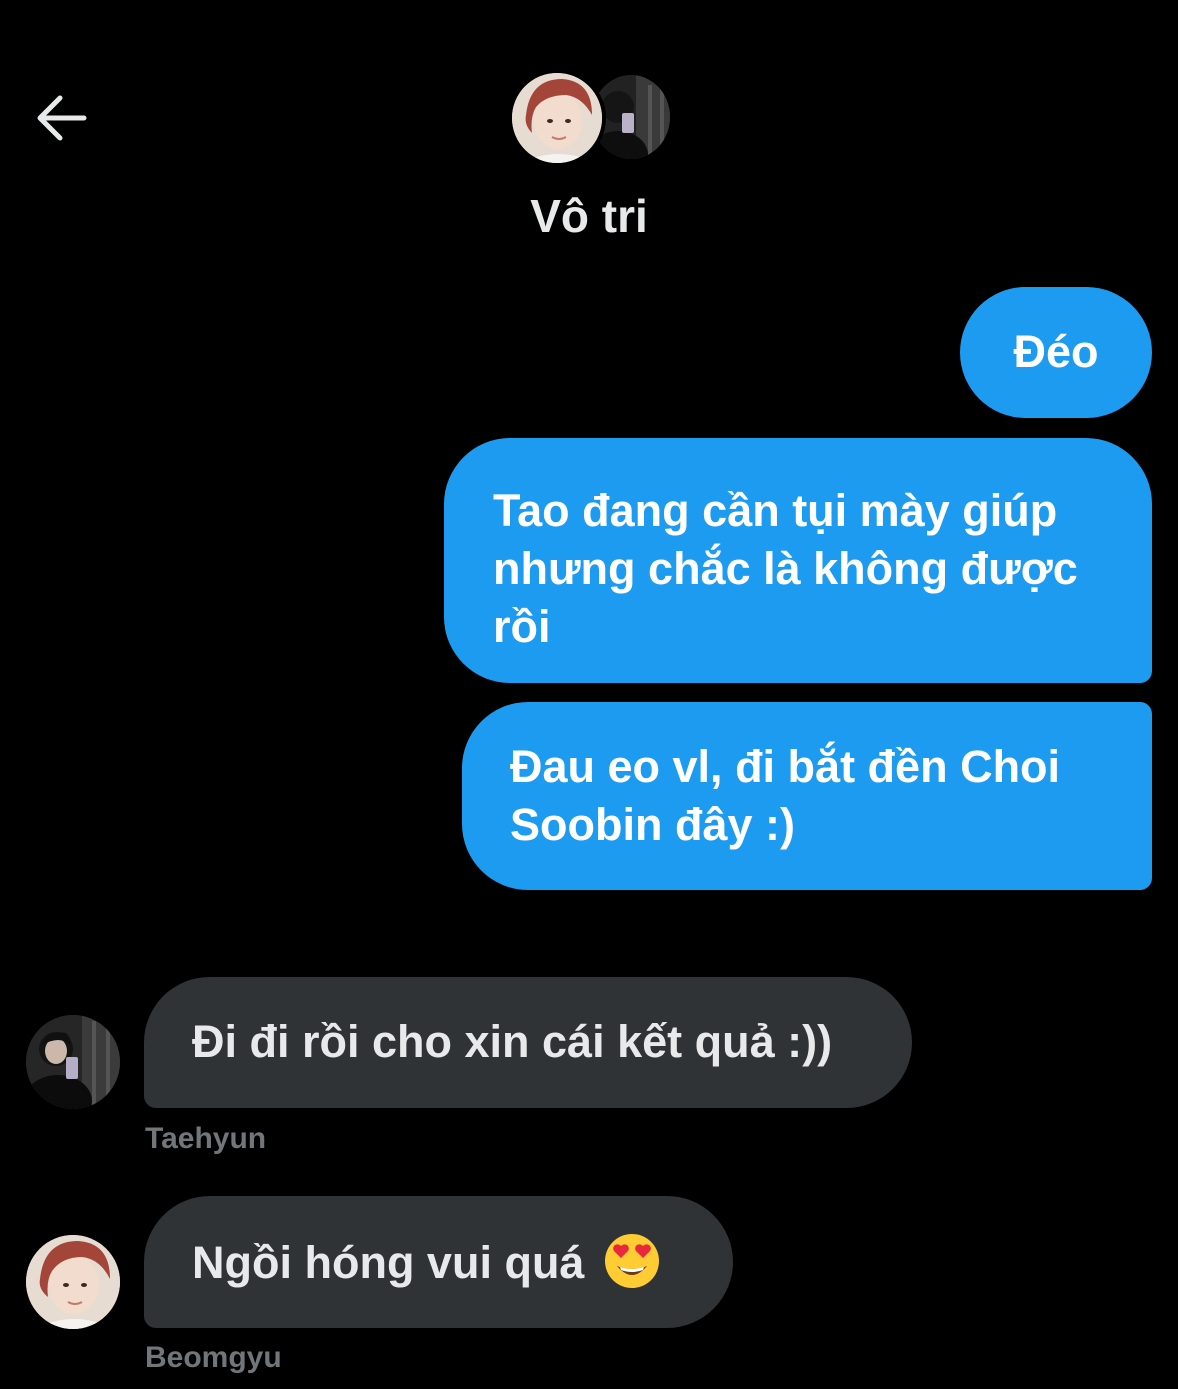  What do you see at coordinates (807, 796) in the screenshot?
I see `message-bubble-outgoing: Đau eo vl, đi bắt đền Choi Soobin đây :)` at bounding box center [807, 796].